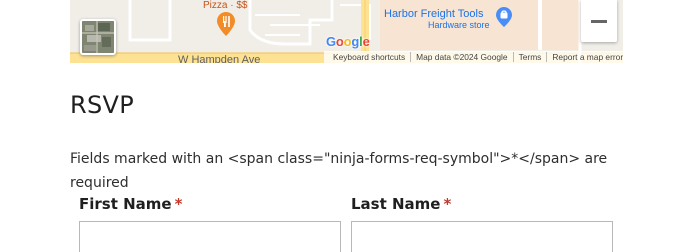  I want to click on satellite-thumbnail-icon, so click(98, 37).